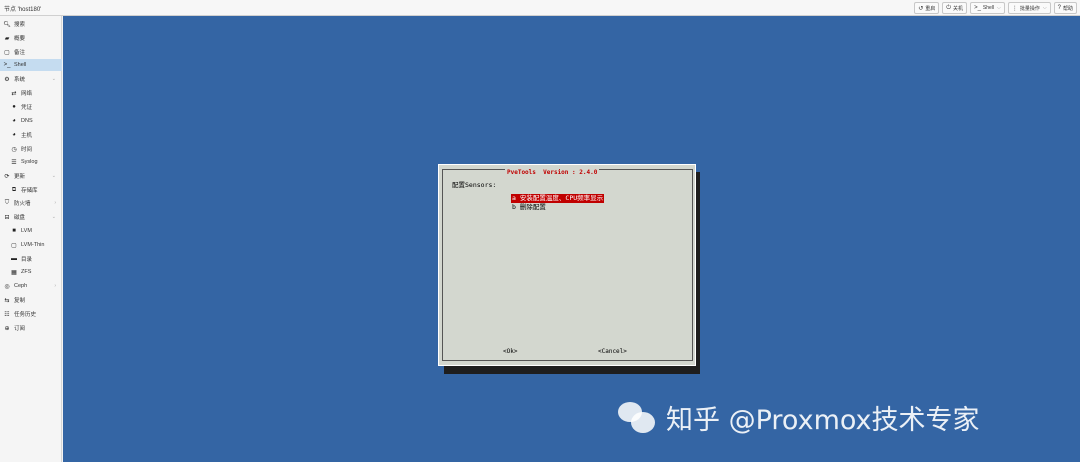 The height and width of the screenshot is (462, 1080). I want to click on wechat-icon, so click(637, 418).